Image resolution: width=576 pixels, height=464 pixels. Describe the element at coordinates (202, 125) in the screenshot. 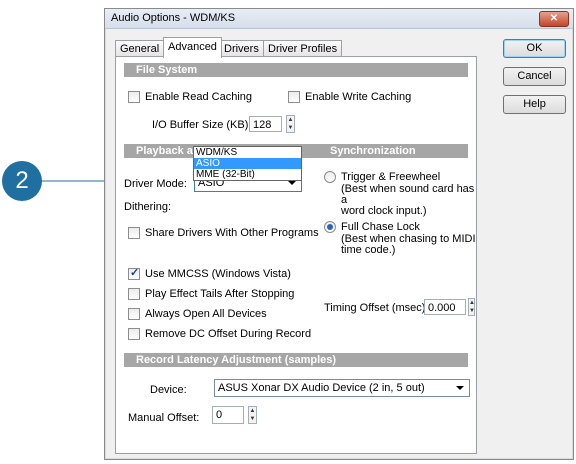

I see `io-buffer-label: I/O Buffer Size (KB):` at that location.